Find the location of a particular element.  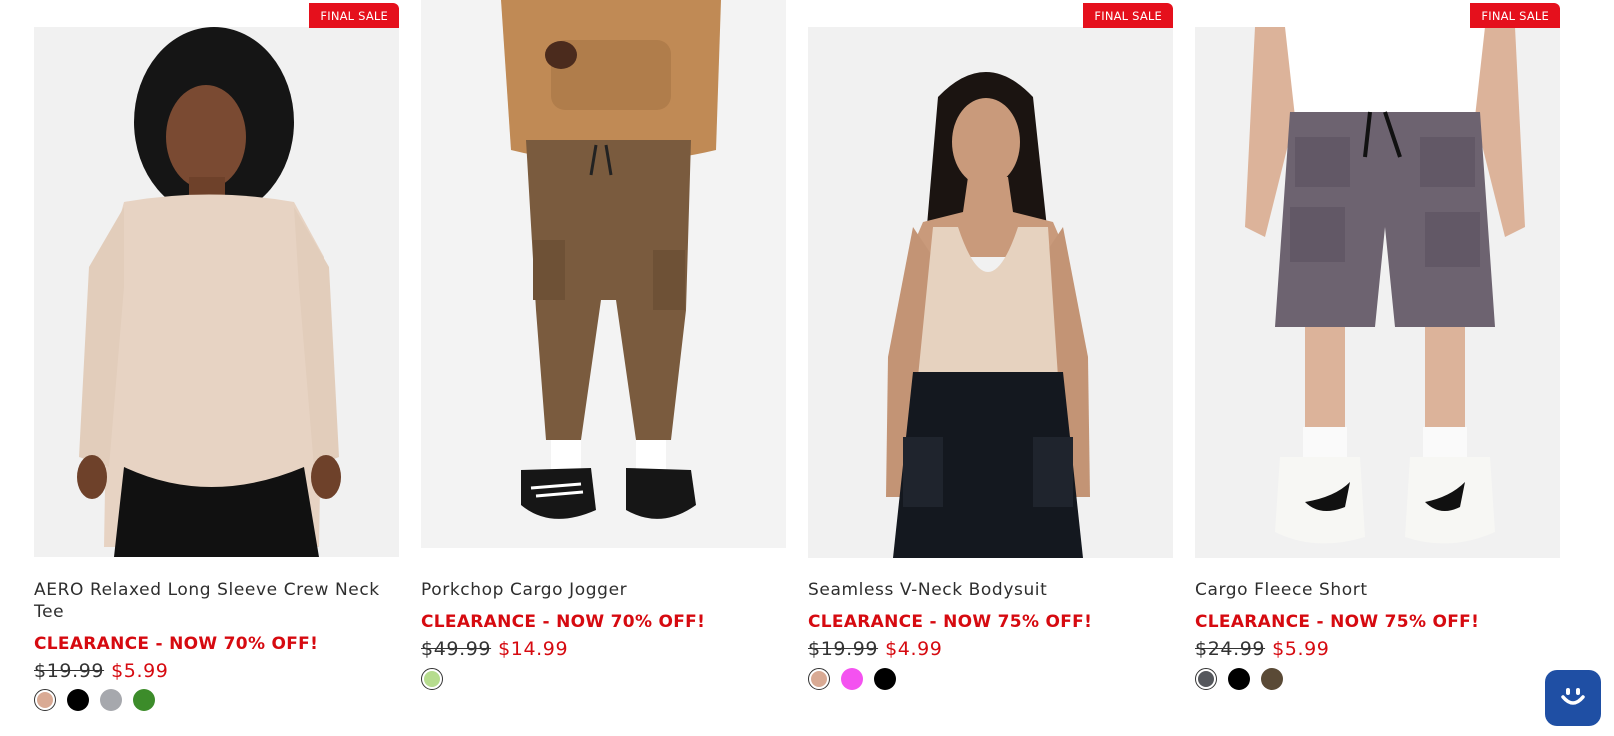

product-name: Seamless V-Neck Bodysuit is located at coordinates (988, 590).